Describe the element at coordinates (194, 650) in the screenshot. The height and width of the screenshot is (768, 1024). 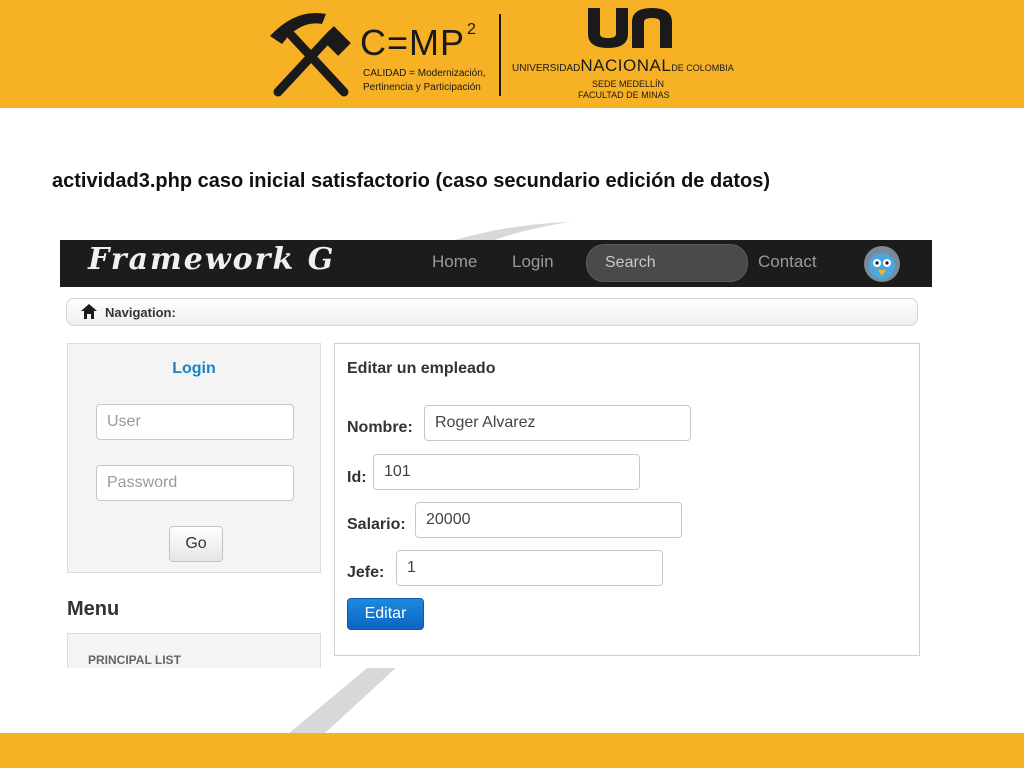
I see `menu-panel: PRINCIPAL LIST` at that location.